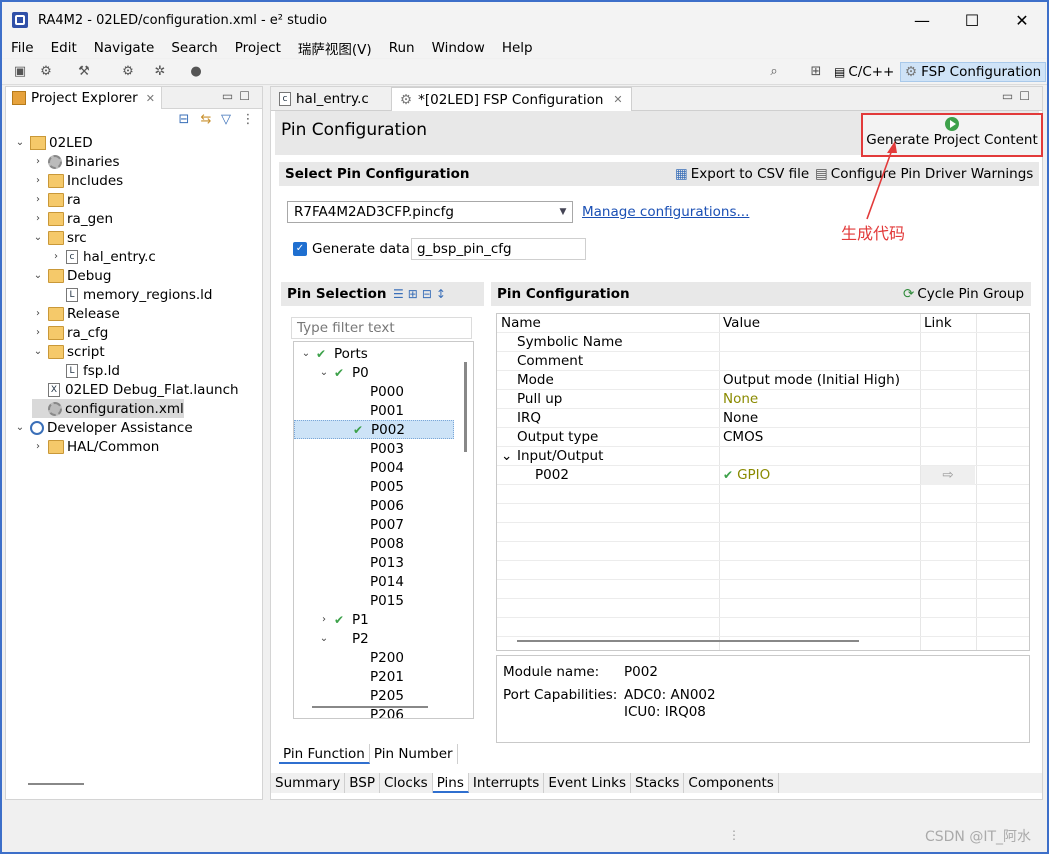  I want to click on tree-item-02led: ⌄ 02LED, so click(53, 142).